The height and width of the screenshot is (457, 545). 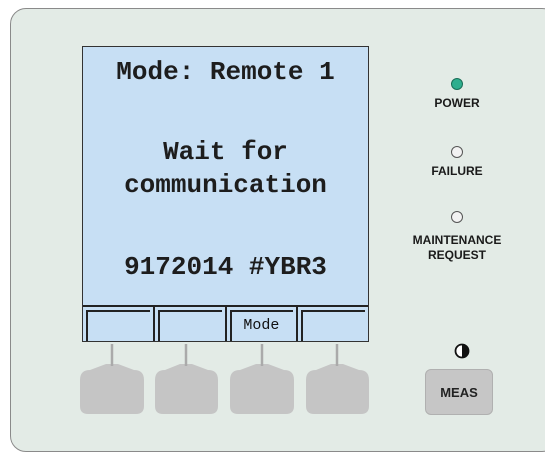 What do you see at coordinates (457, 171) in the screenshot?
I see `failure-label: FAILURE` at bounding box center [457, 171].